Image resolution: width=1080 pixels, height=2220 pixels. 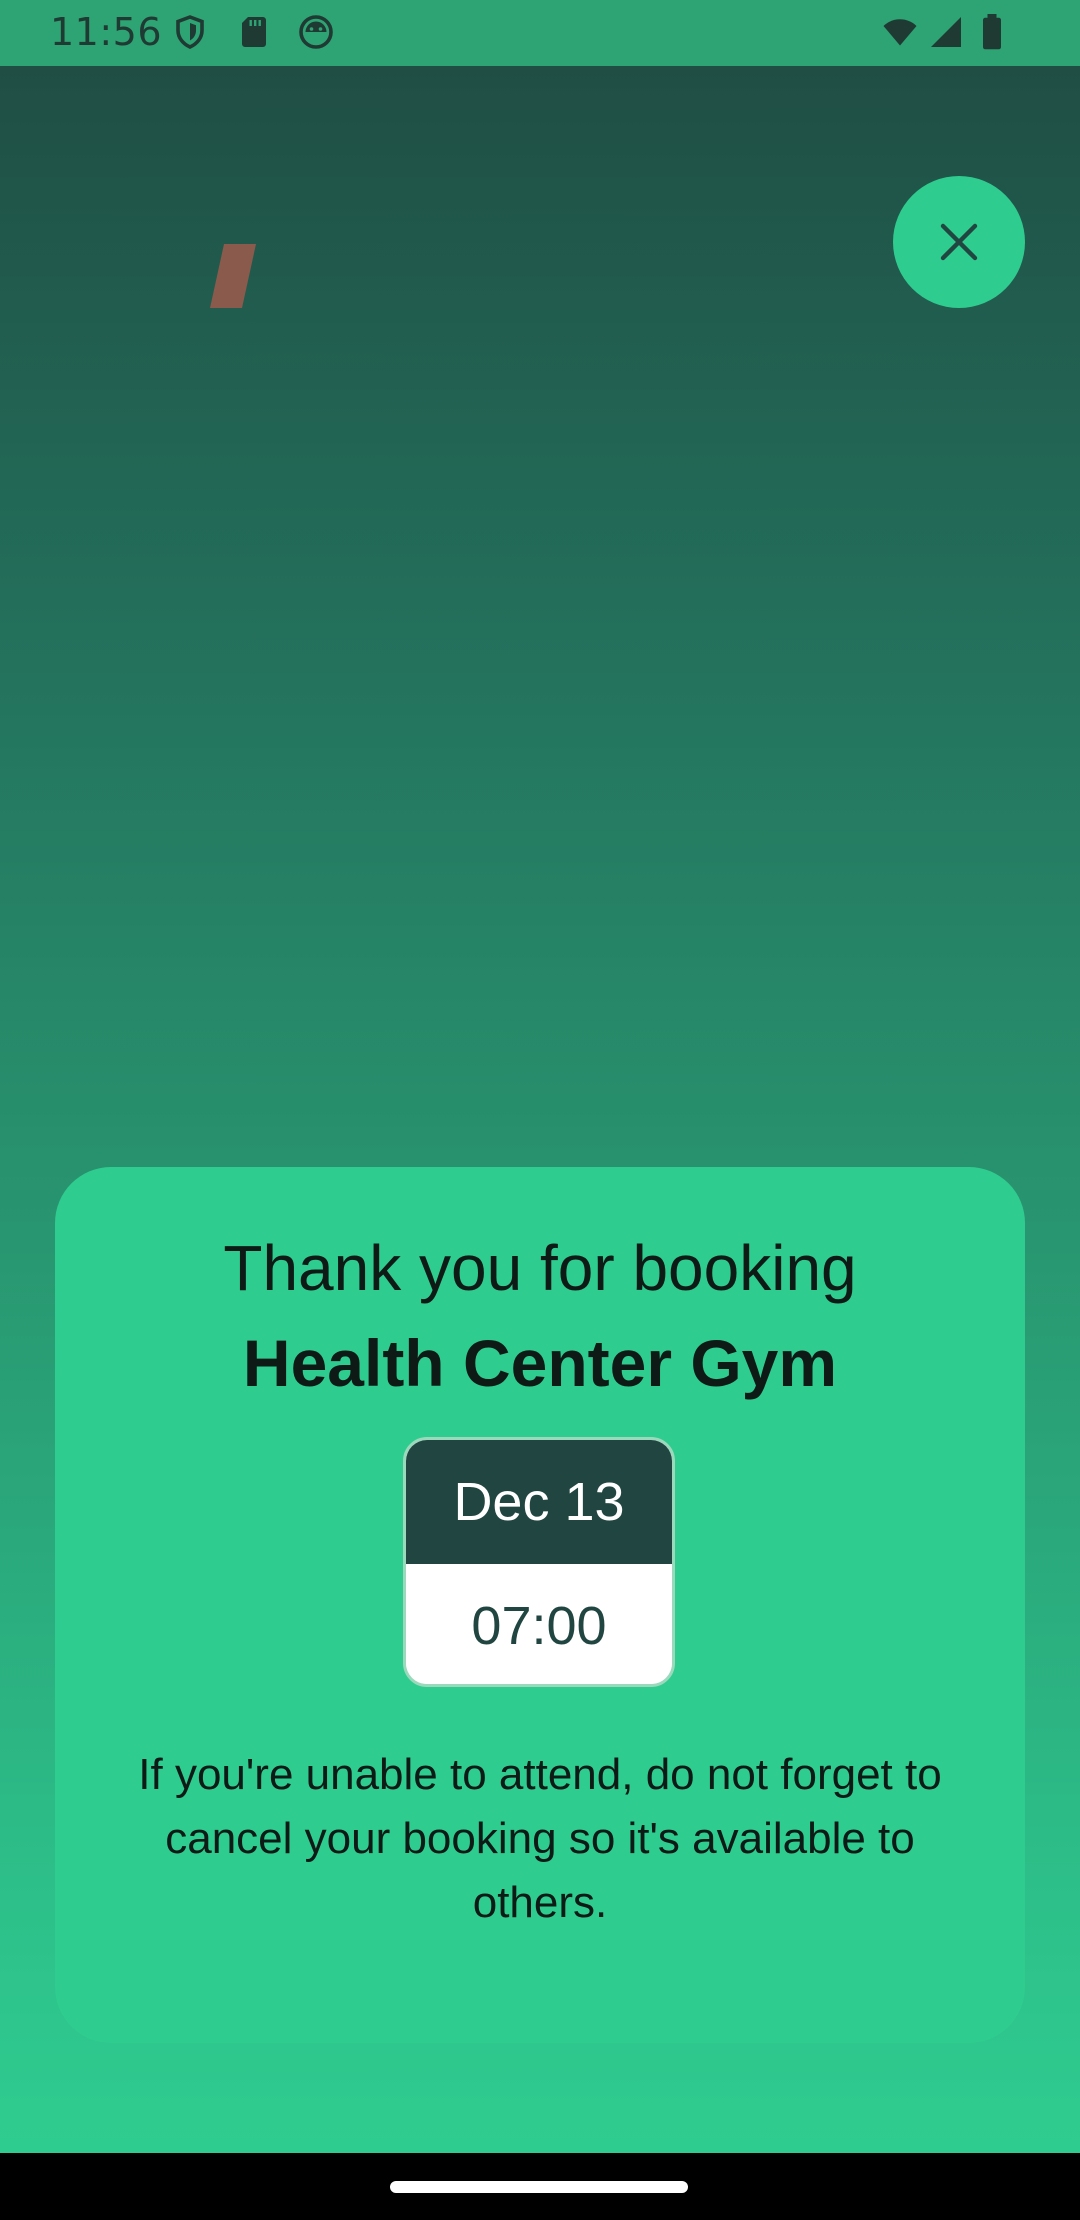 What do you see at coordinates (540, 33) in the screenshot?
I see `status-bar: 11:56` at bounding box center [540, 33].